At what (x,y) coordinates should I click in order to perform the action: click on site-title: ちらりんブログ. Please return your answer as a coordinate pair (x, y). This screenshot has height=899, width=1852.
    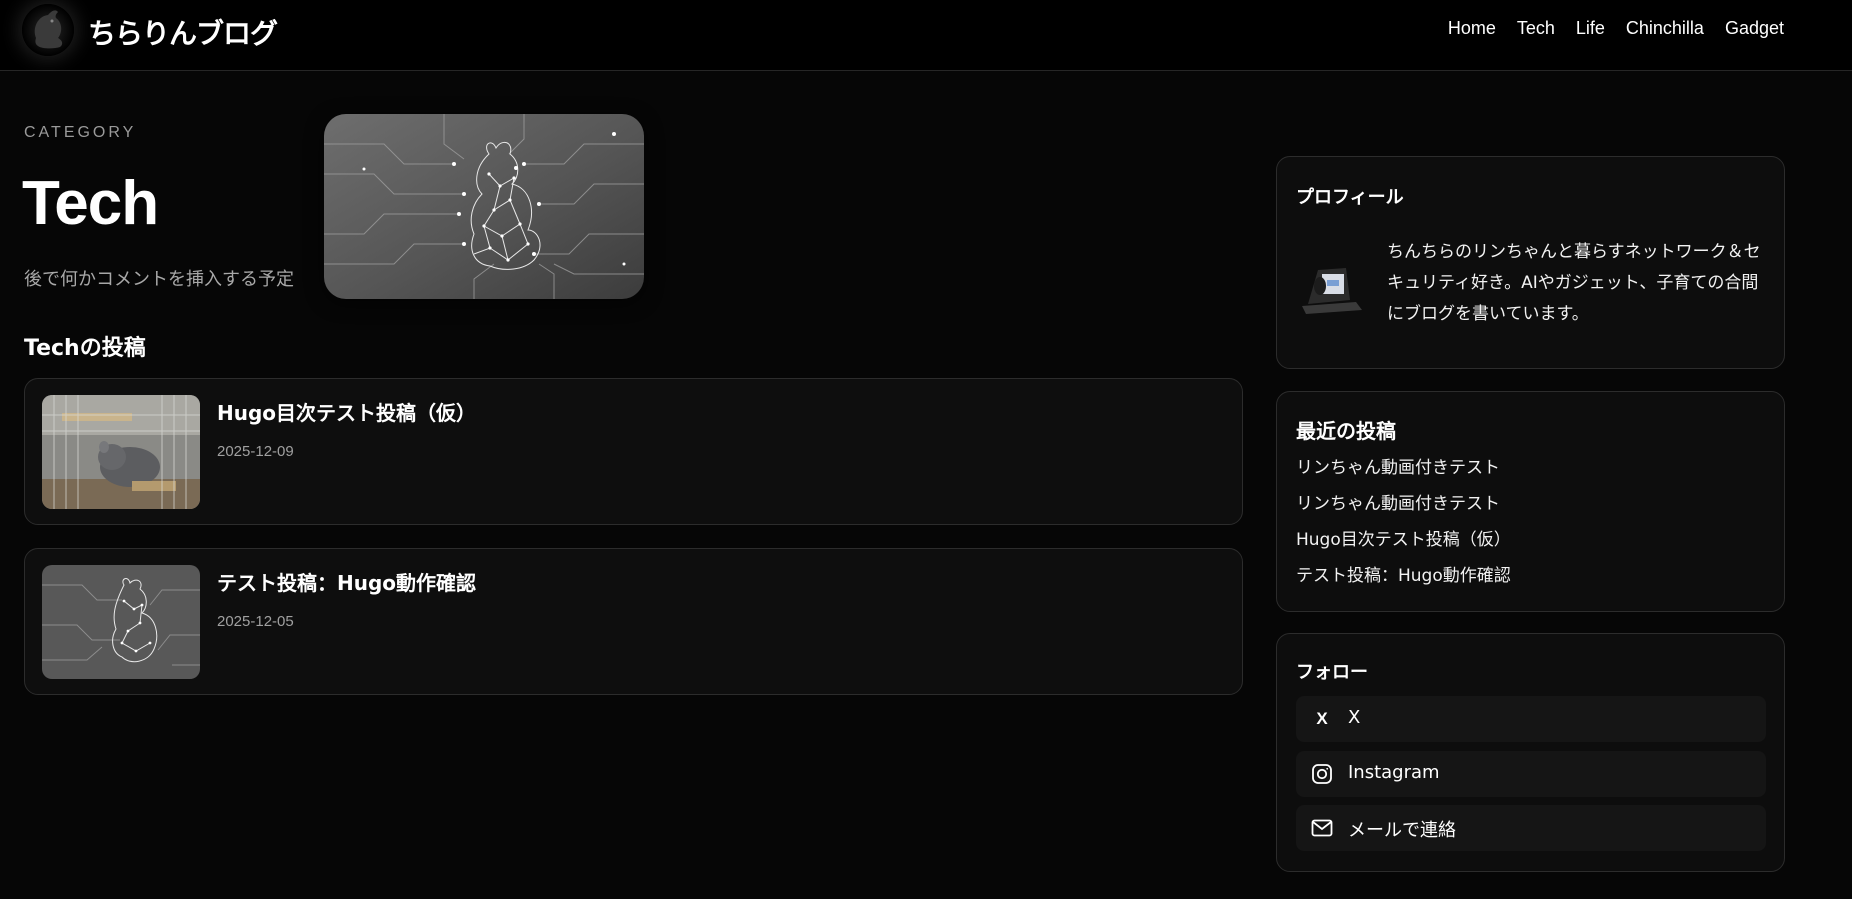
    Looking at the image, I should click on (183, 32).